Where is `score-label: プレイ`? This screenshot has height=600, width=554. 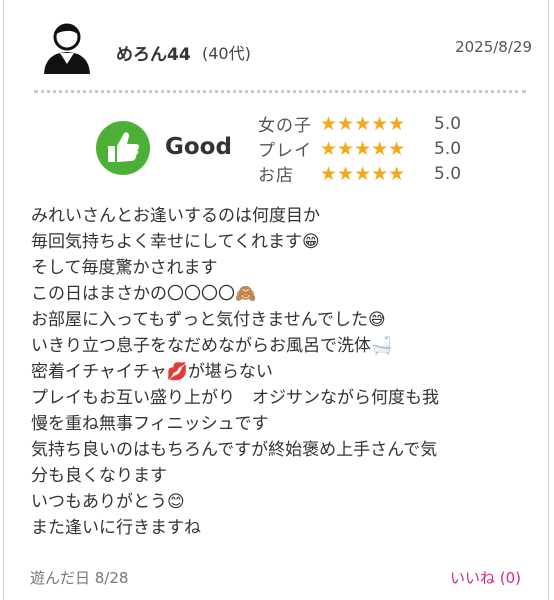 score-label: プレイ is located at coordinates (285, 151).